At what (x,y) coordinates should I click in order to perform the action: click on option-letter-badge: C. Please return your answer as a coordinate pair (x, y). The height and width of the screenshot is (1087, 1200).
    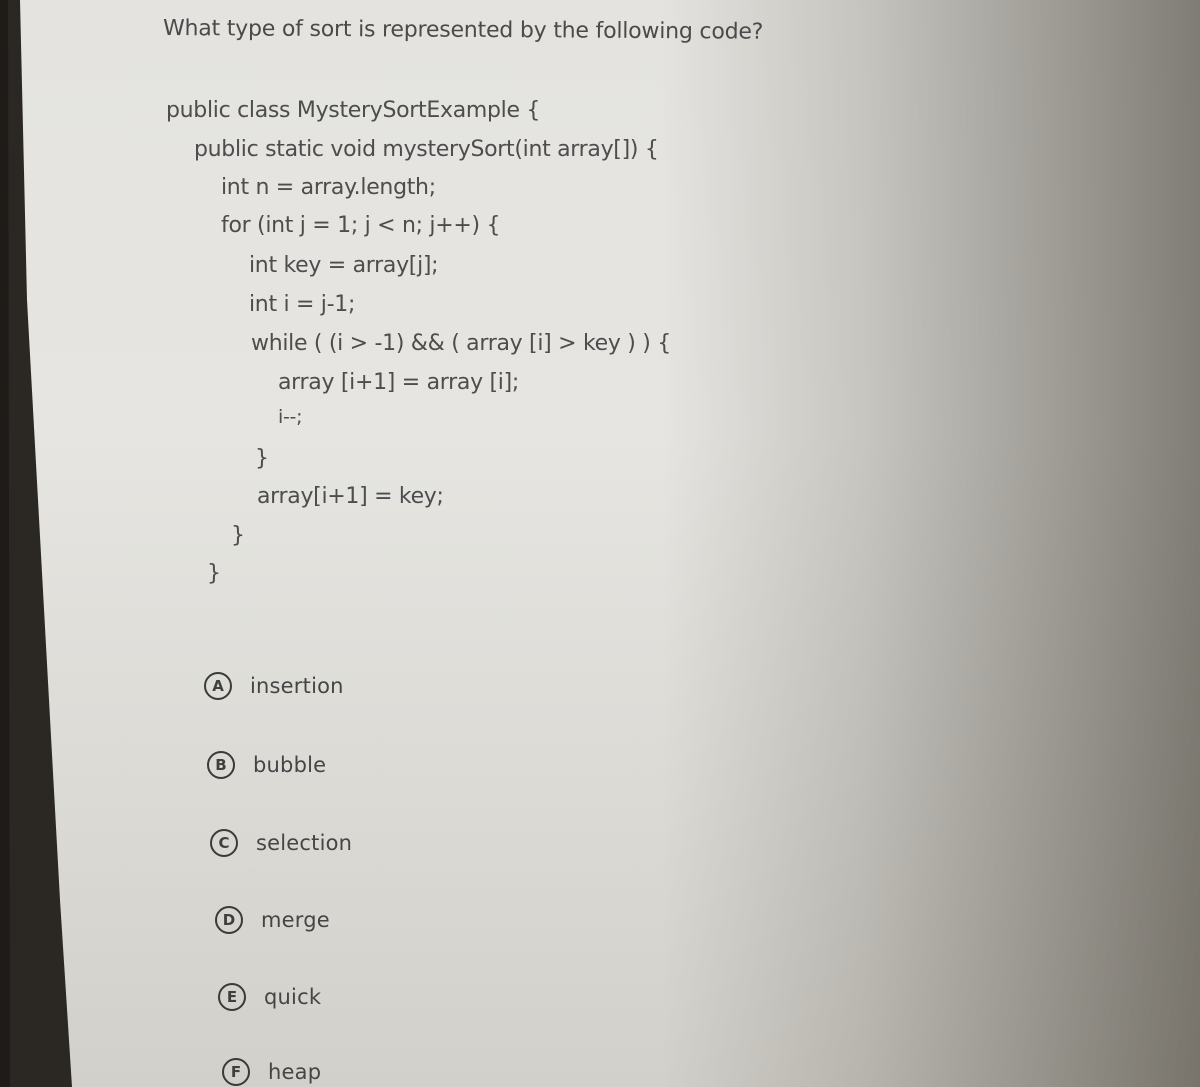
    Looking at the image, I should click on (224, 843).